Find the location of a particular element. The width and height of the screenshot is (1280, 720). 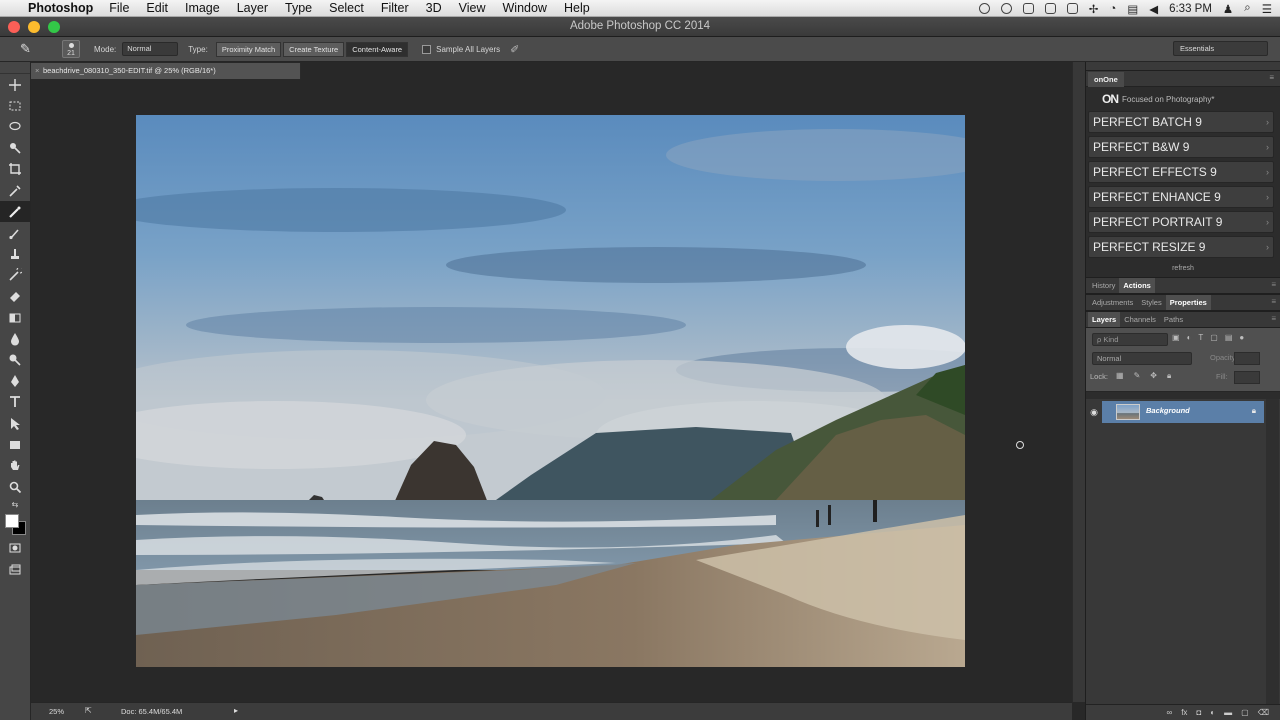

status-menu-arrow-icon: ▸ is located at coordinates (236, 710).